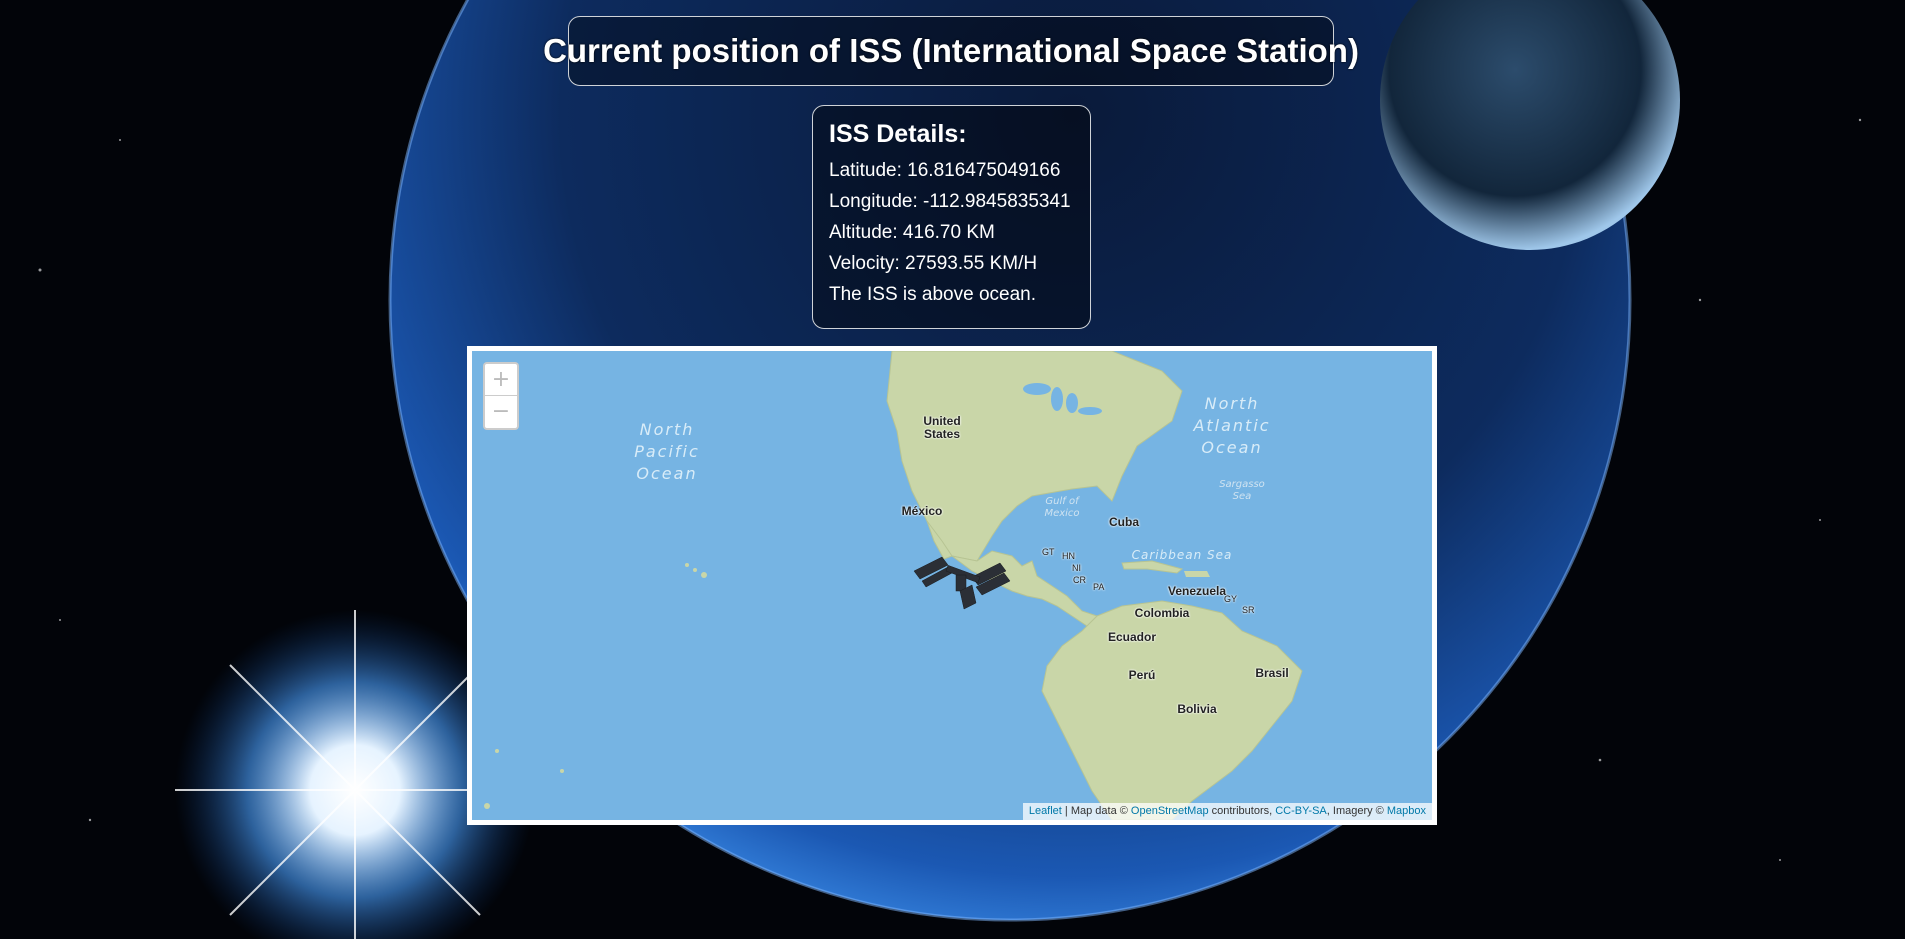  Describe the element at coordinates (962, 582) in the screenshot. I see `iss-marker-icon` at that location.